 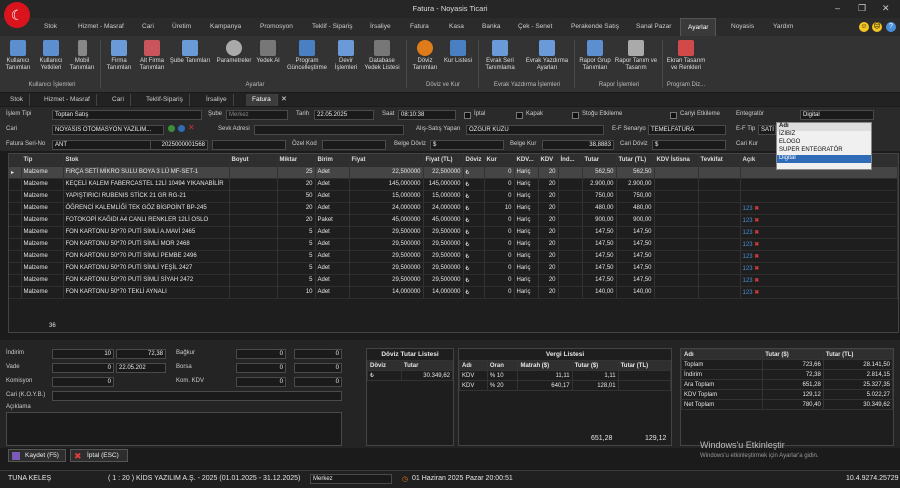 What do you see at coordinates (191, 127) in the screenshot?
I see `cari-clear-icon: ✕` at bounding box center [191, 127].